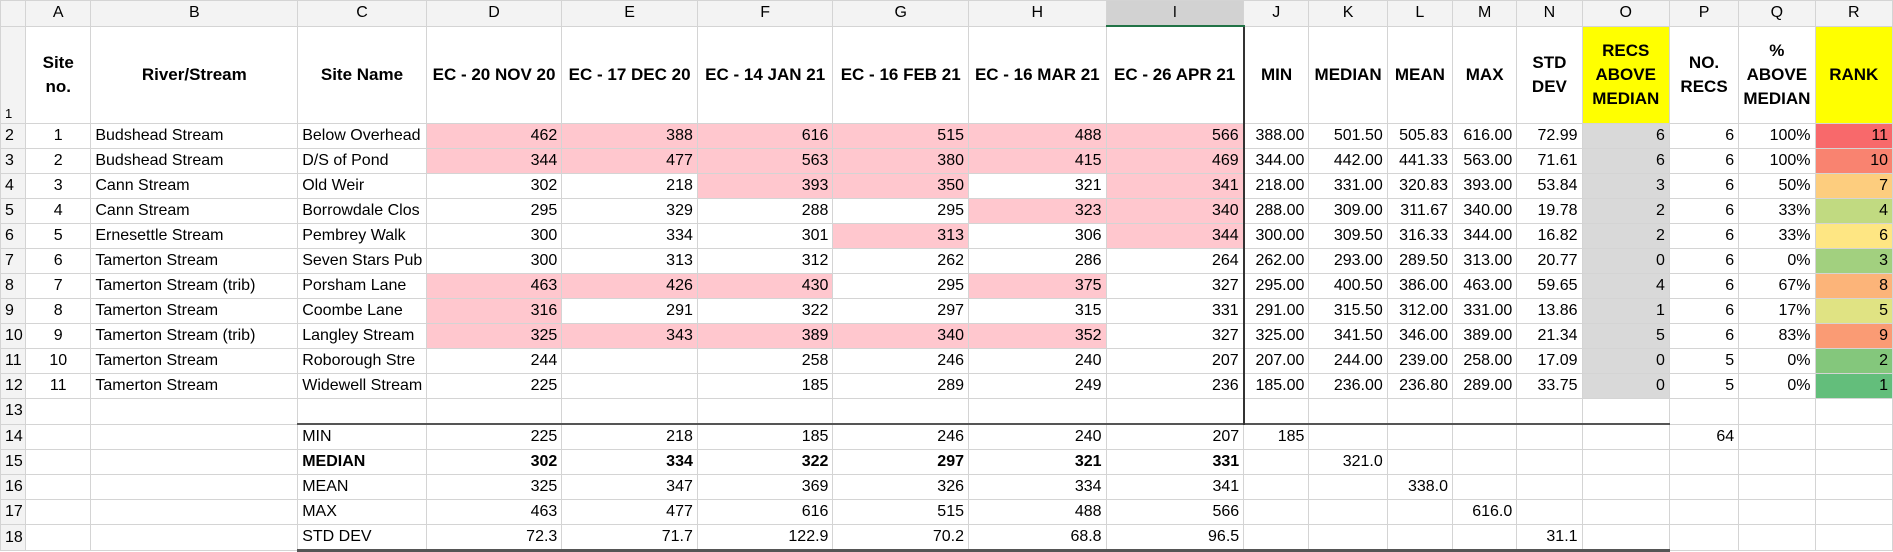 Image resolution: width=1893 pixels, height=552 pixels. What do you see at coordinates (1485, 436) in the screenshot?
I see `summary-max-cell` at bounding box center [1485, 436].